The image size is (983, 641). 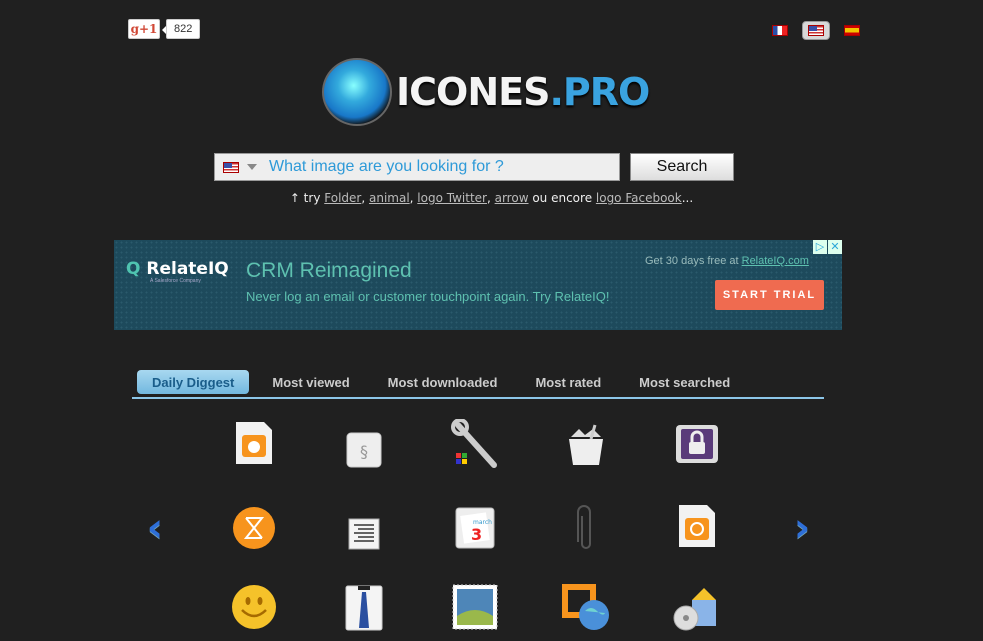 I want to click on suggestion-link: arrow, so click(x=512, y=198).